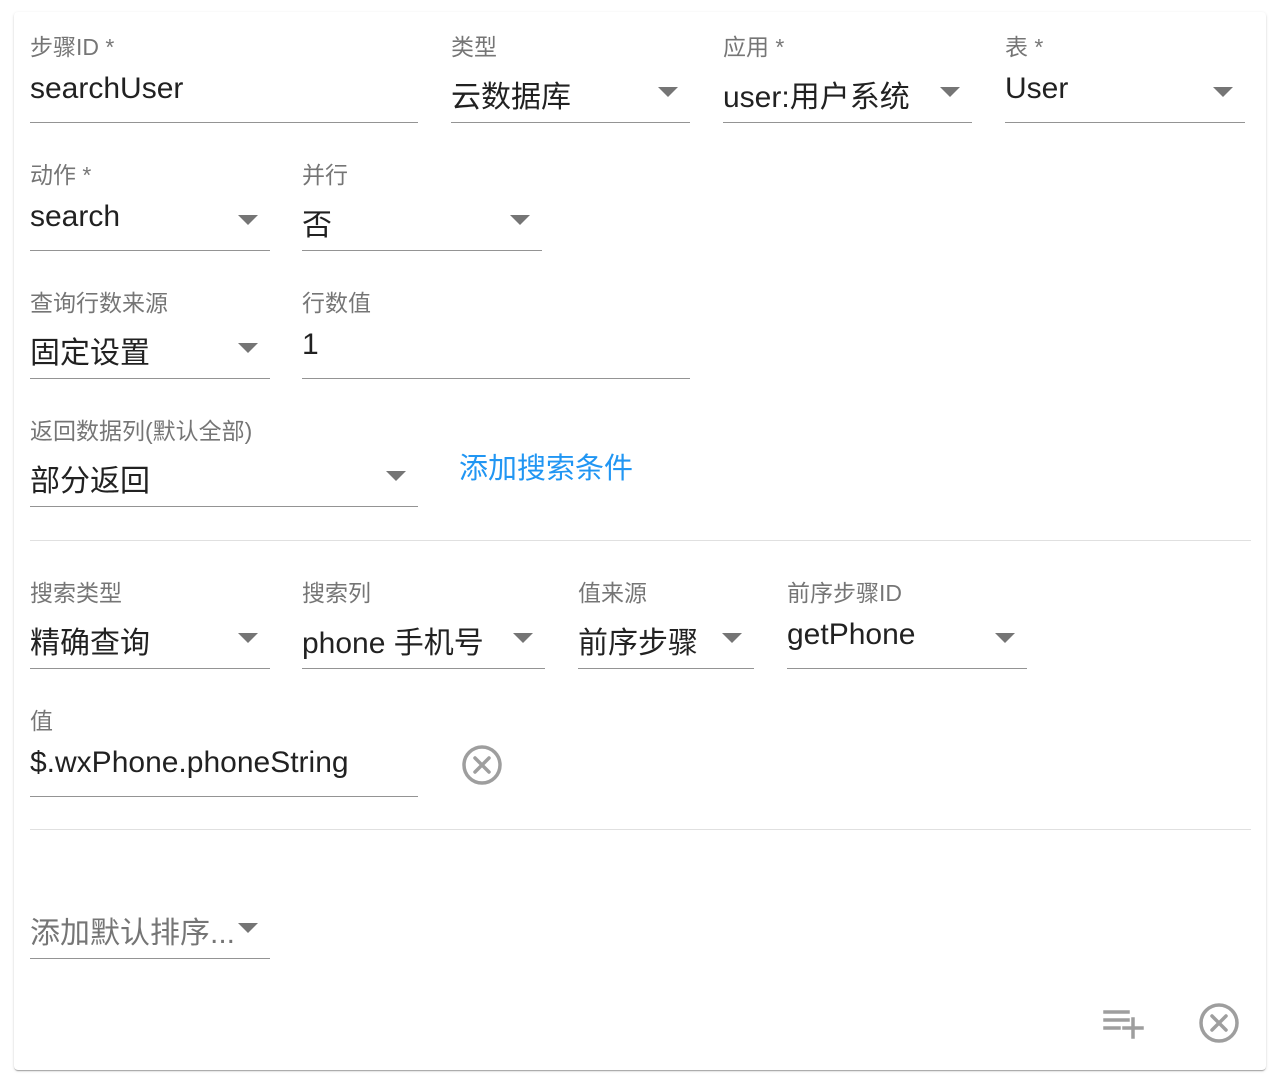 This screenshot has height=1088, width=1287. I want to click on return-cols-select: 返回数据列(默认全部) 部分返回, so click(224, 452).